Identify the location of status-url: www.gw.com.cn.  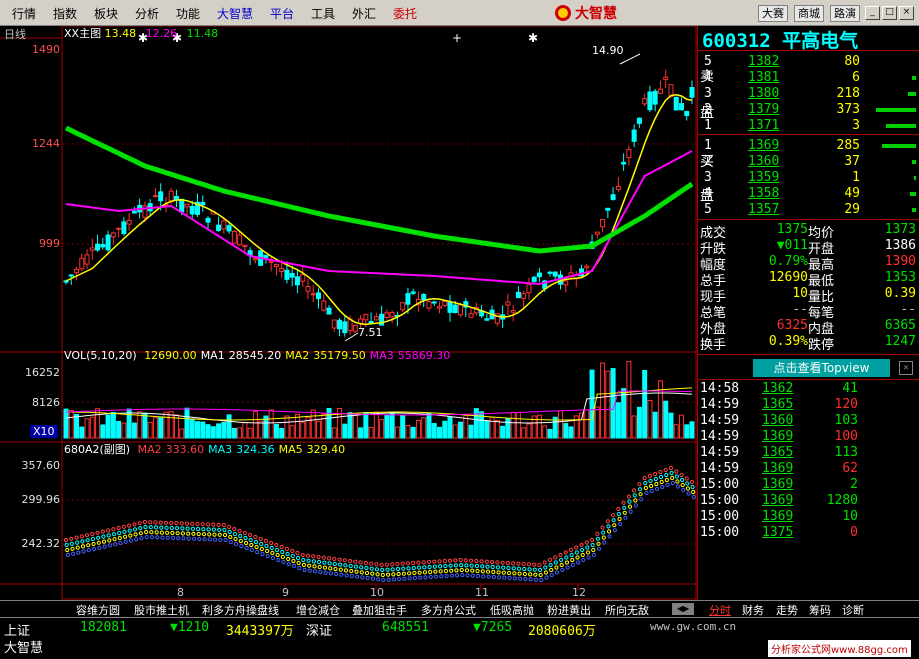
(693, 626).